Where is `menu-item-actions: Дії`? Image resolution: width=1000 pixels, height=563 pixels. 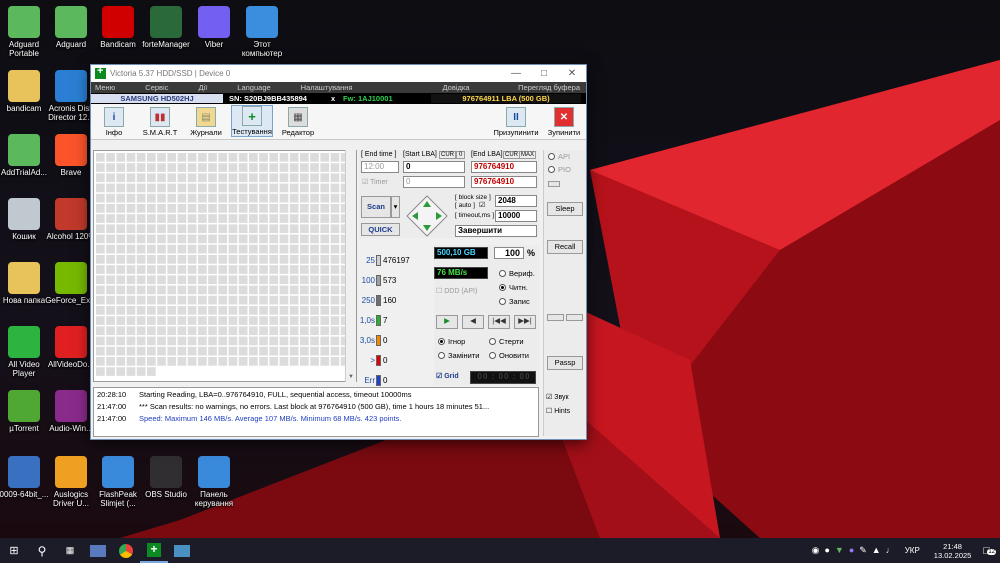 menu-item-actions: Дії is located at coordinates (202, 87).